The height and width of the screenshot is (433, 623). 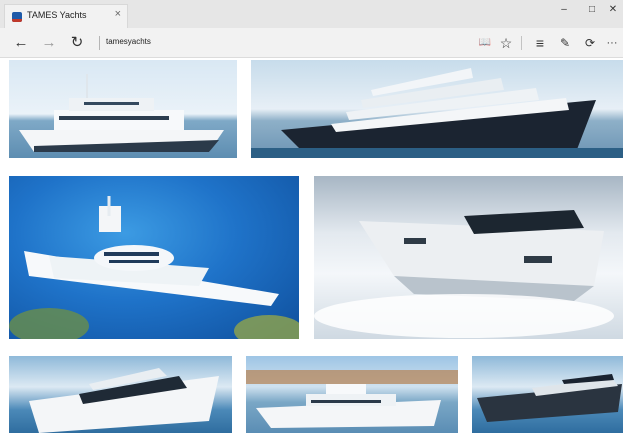 I want to click on tab-tames-yachts: TAMES Yachts ×, so click(x=66, y=16).